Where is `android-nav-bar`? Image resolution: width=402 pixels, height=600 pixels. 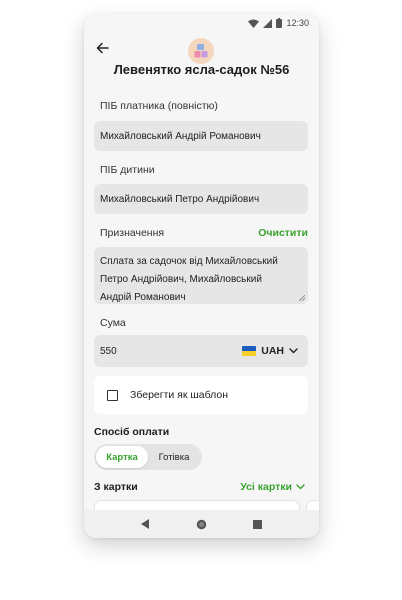 android-nav-bar is located at coordinates (201, 524).